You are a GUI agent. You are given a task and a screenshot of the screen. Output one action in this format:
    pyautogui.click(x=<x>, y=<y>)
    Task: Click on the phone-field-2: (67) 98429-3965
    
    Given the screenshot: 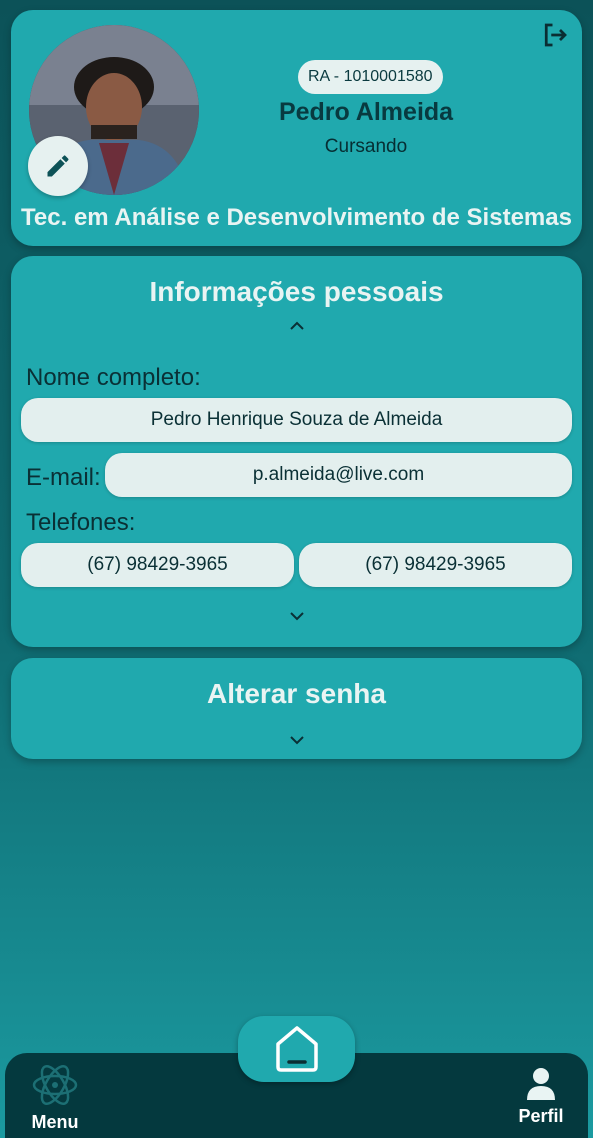 What is the action you would take?
    pyautogui.click(x=435, y=565)
    